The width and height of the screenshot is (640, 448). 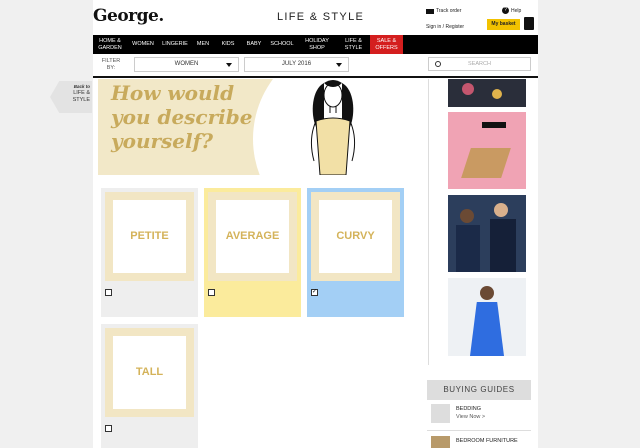 I want to click on option-checkbox-petite, so click(x=108, y=292).